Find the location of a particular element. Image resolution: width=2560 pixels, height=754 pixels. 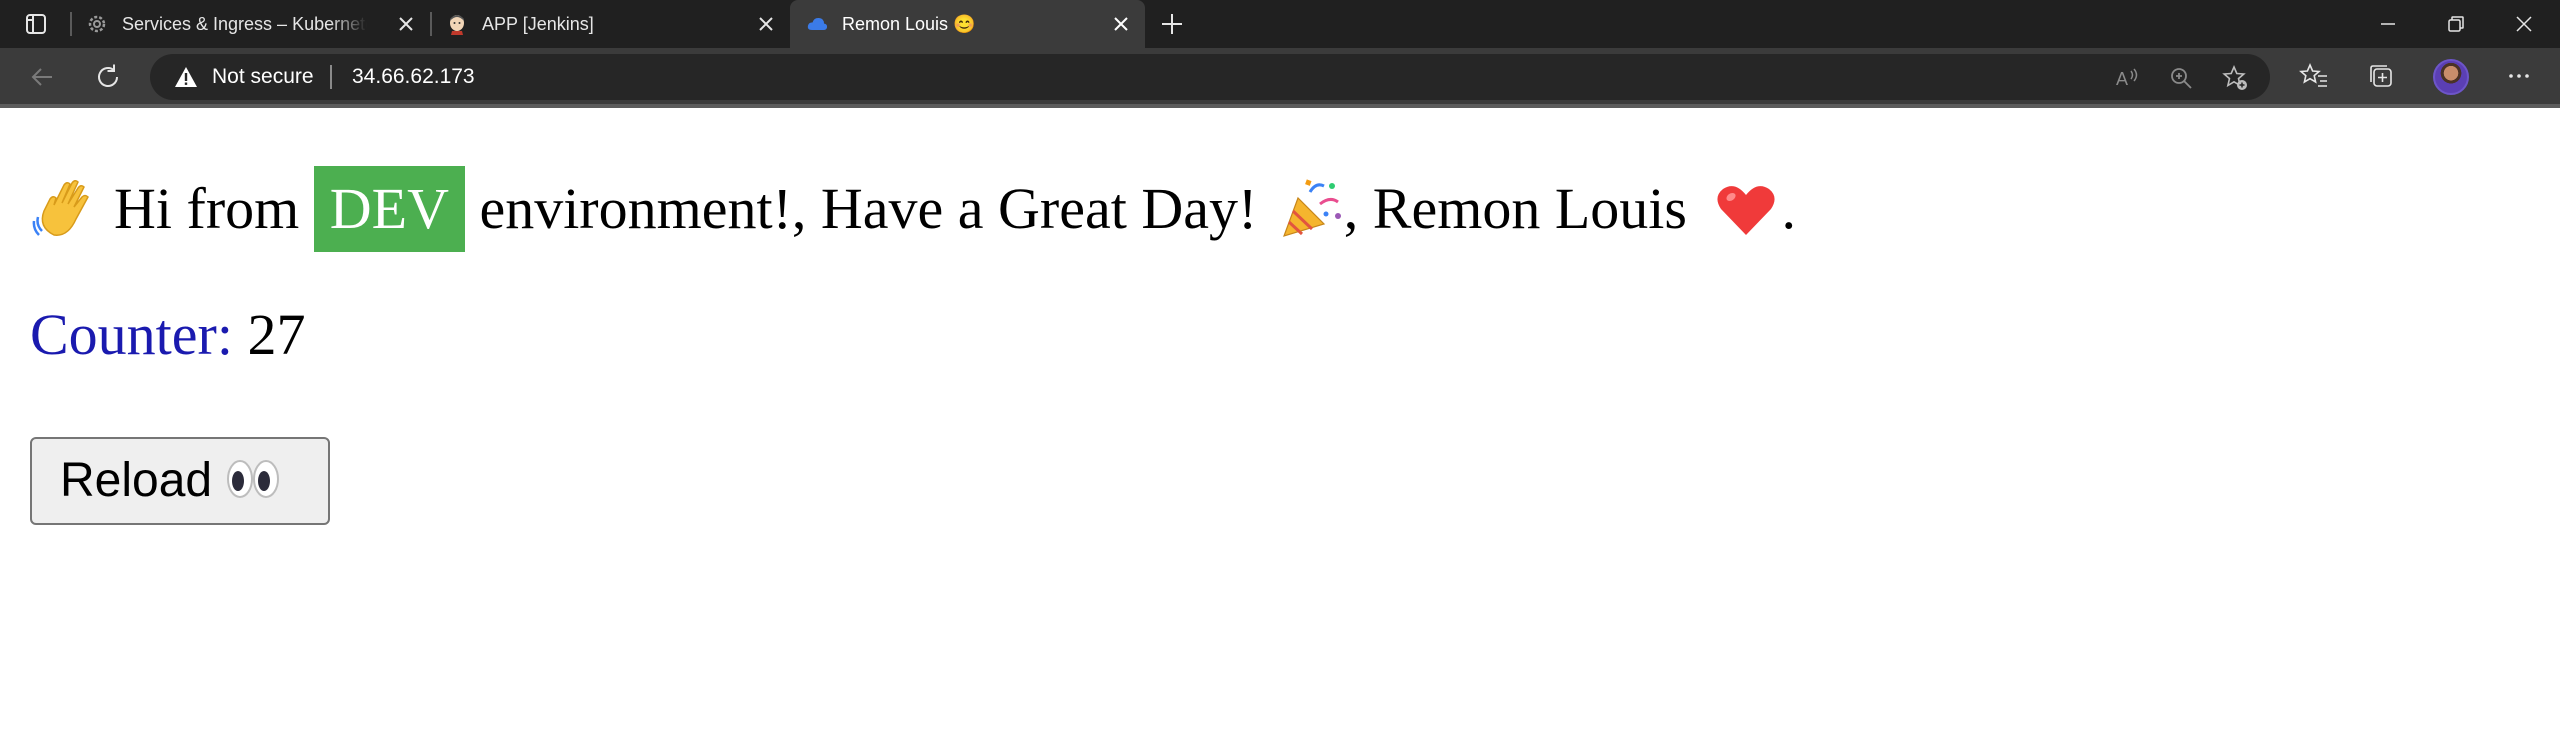

more-options-icon is located at coordinates (2519, 76).